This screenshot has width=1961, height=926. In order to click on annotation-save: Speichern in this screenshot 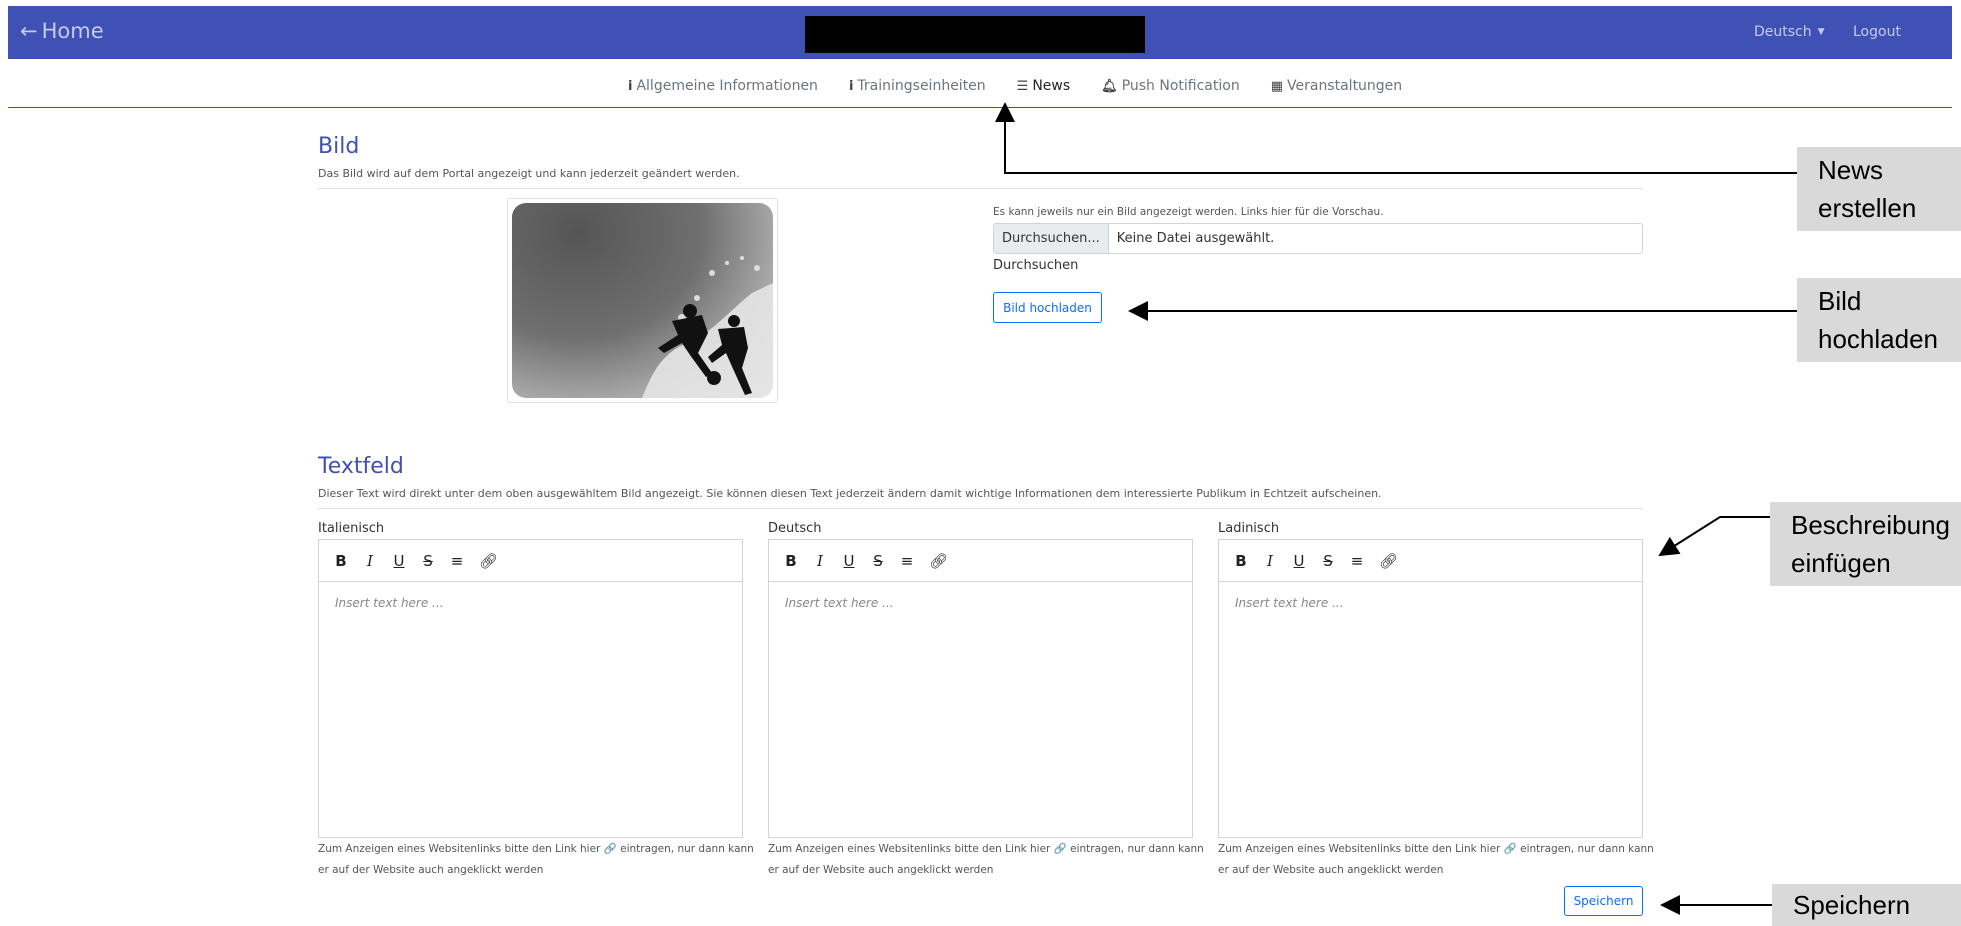, I will do `click(1866, 905)`.